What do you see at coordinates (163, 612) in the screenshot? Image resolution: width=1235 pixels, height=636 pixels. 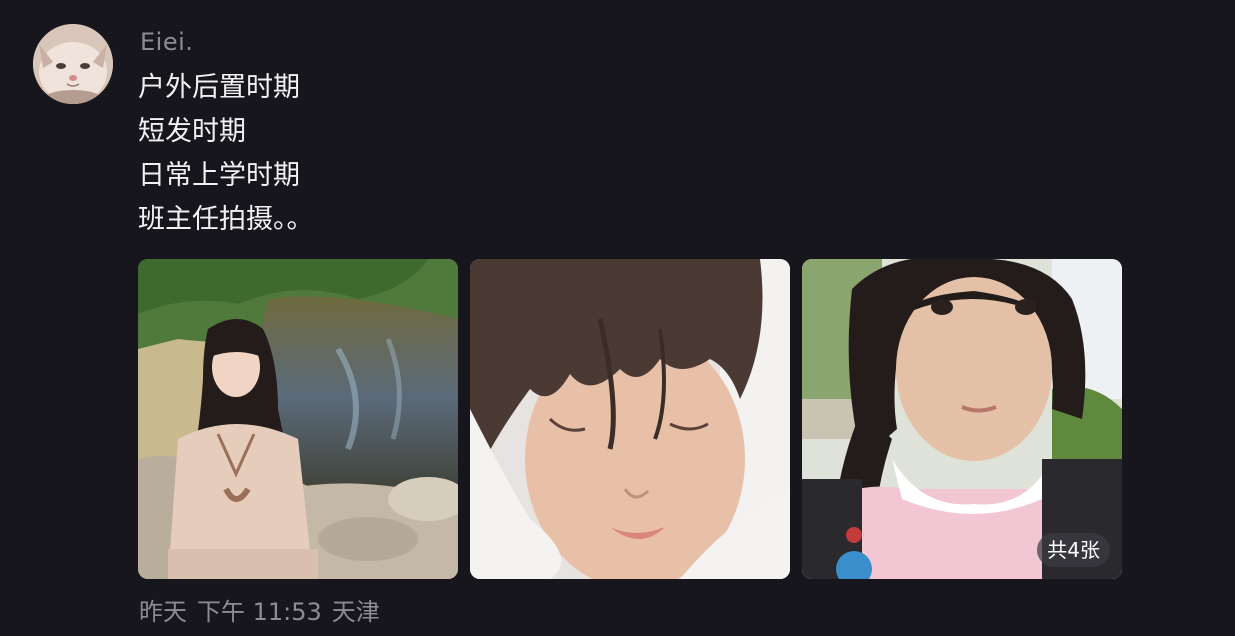 I see `post-day: 昨天` at bounding box center [163, 612].